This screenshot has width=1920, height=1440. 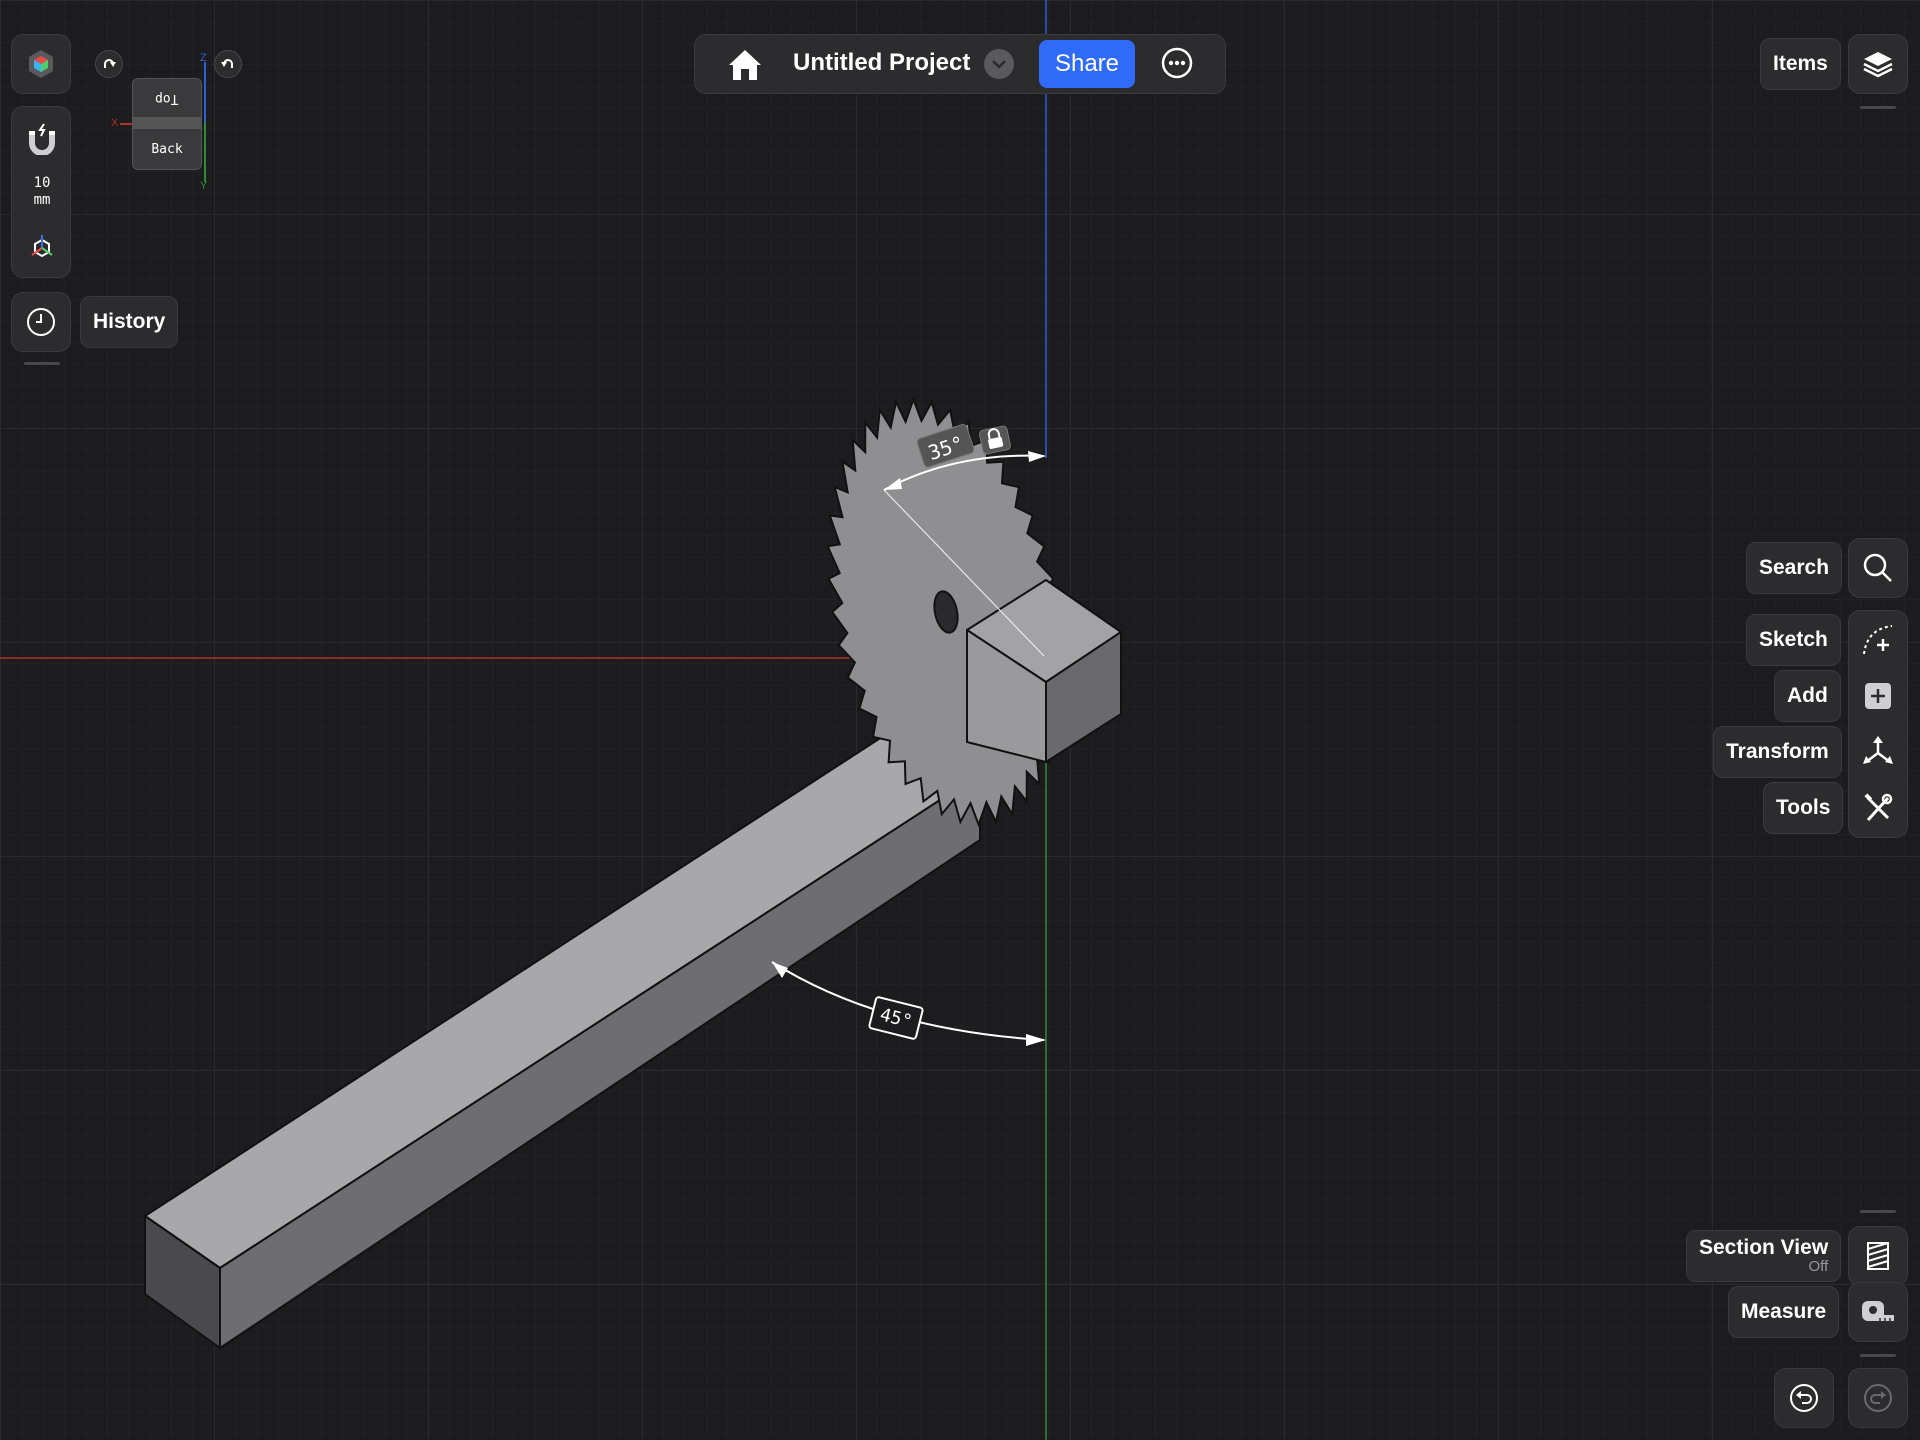 What do you see at coordinates (205, 92) in the screenshot?
I see `view-cube-z-axis` at bounding box center [205, 92].